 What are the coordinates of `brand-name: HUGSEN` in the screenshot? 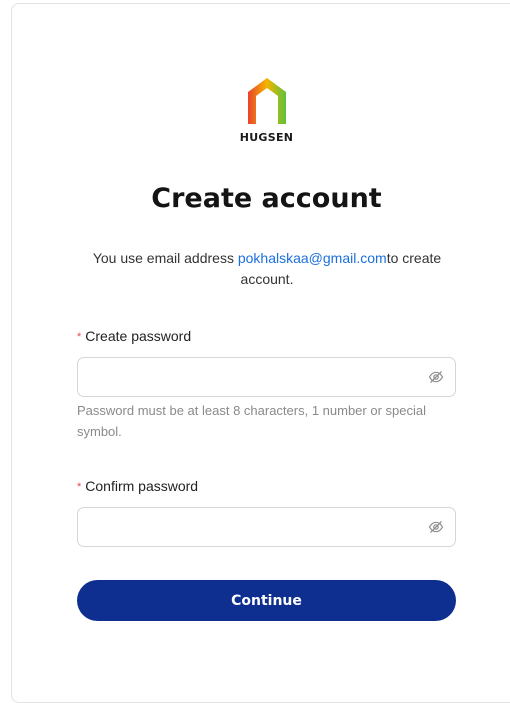 It's located at (266, 137).